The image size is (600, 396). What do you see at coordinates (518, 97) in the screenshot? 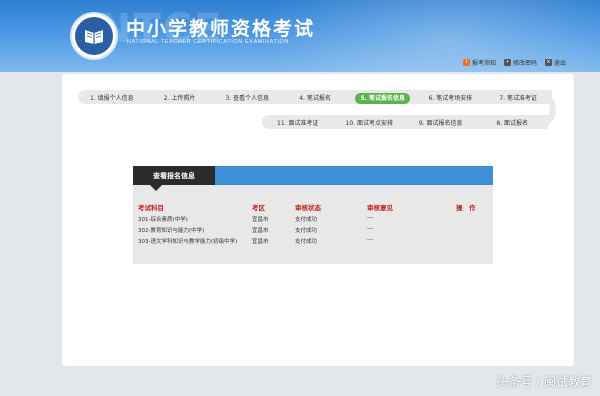
I see `step-7: 7. 笔试准考证` at bounding box center [518, 97].